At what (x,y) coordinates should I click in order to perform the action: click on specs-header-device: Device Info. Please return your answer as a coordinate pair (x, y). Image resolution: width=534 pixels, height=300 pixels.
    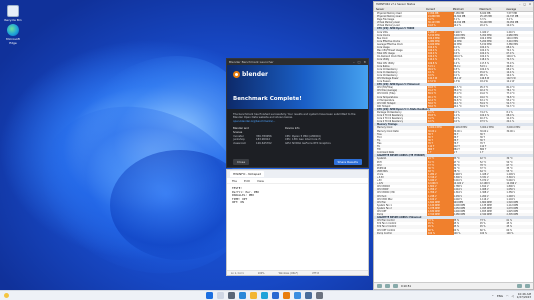
    Looking at the image, I should click on (292, 129).